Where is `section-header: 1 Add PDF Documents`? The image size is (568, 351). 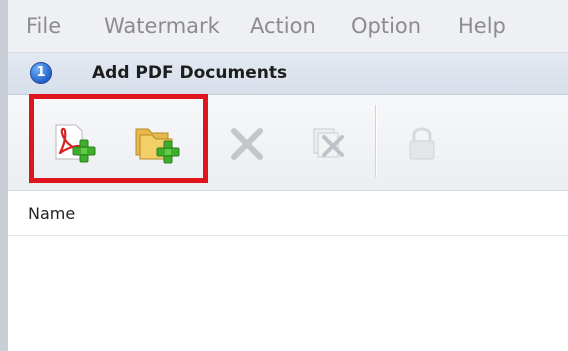
section-header: 1 Add PDF Documents is located at coordinates (288, 74).